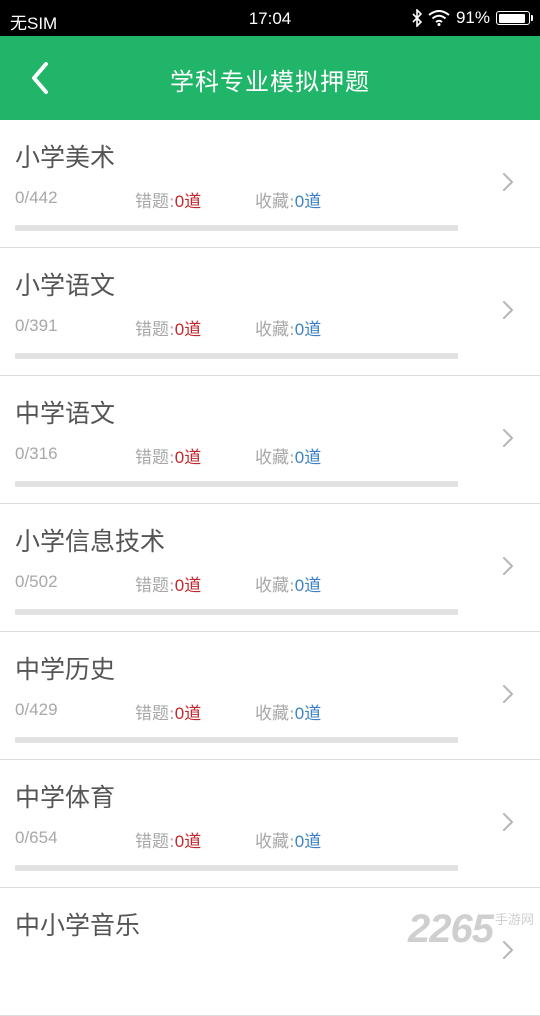 The width and height of the screenshot is (540, 1016). What do you see at coordinates (36, 581) in the screenshot?
I see `progress-count: 0/502` at bounding box center [36, 581].